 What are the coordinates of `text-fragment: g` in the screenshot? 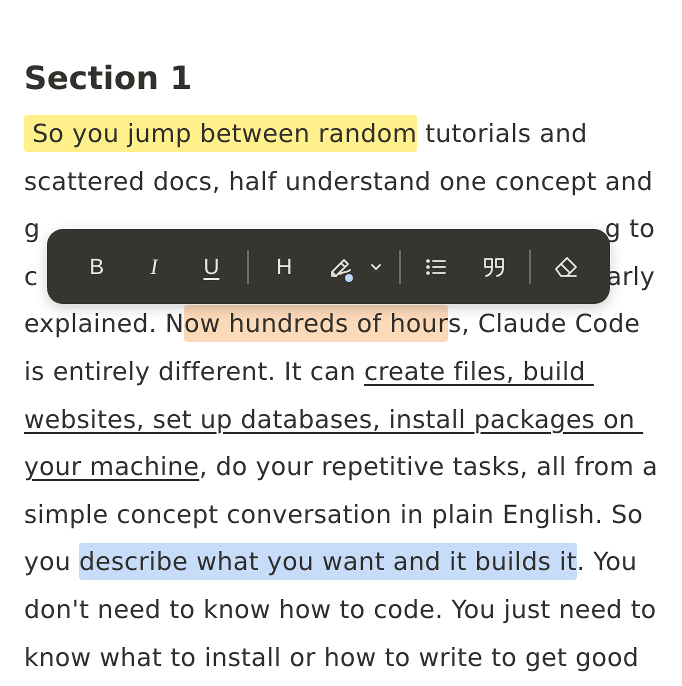 It's located at (32, 229).